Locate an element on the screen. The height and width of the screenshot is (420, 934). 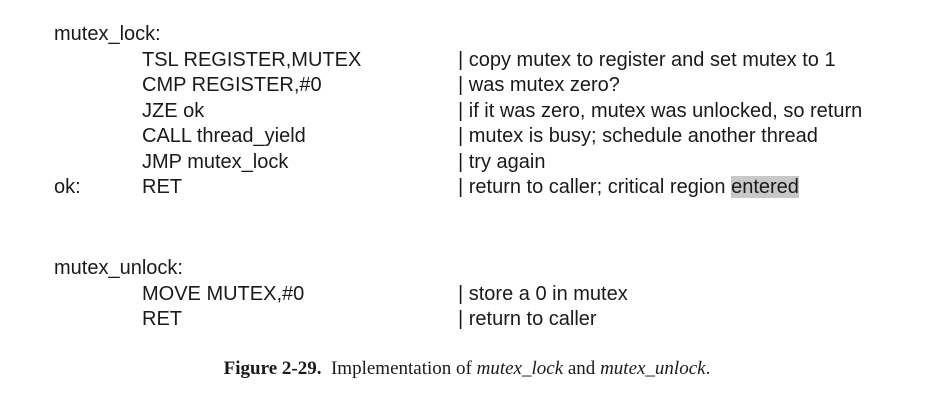
instruction: MOVE MUTEX,#0 is located at coordinates (223, 293).